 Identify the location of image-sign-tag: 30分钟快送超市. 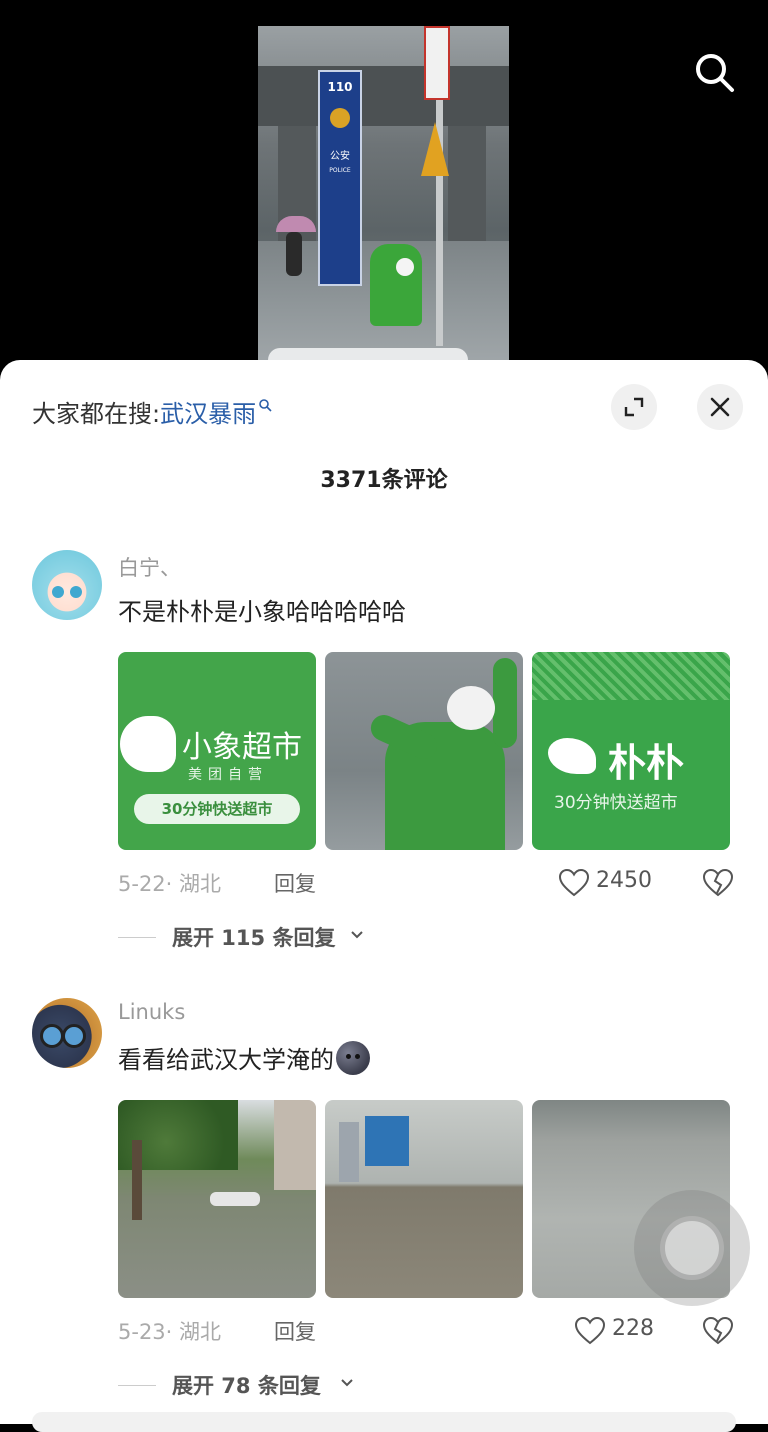
(217, 809).